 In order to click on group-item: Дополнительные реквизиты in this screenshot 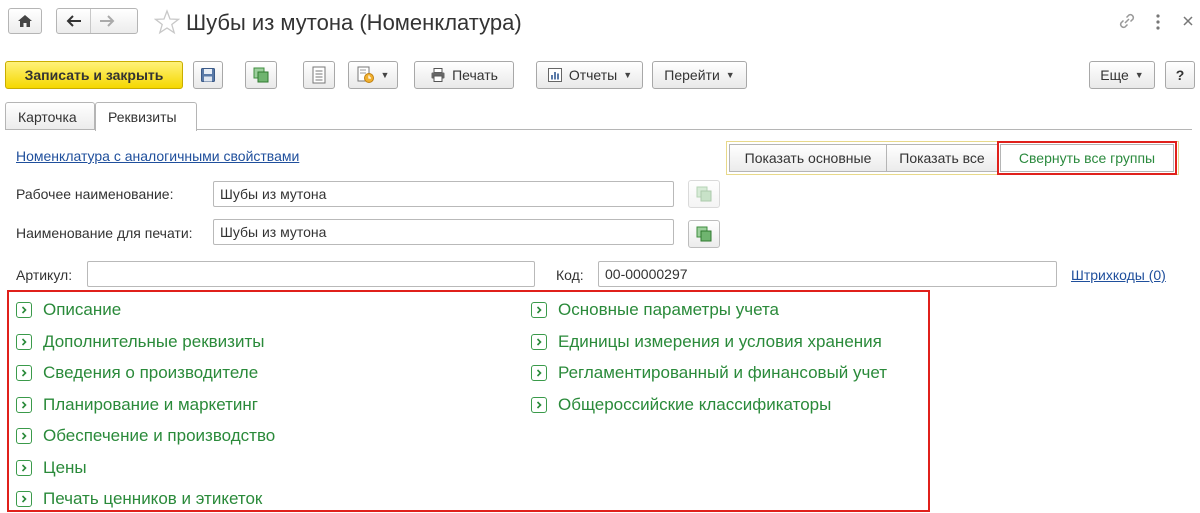, I will do `click(140, 342)`.